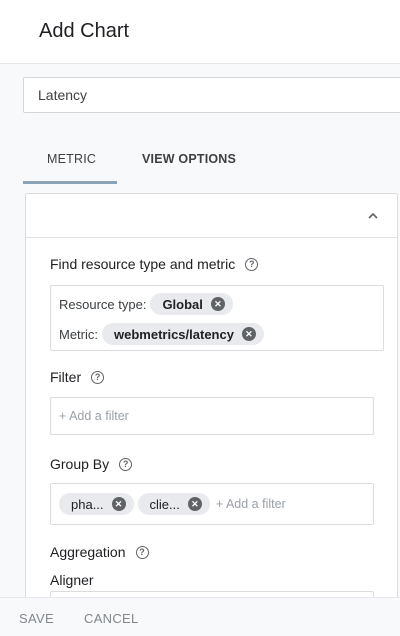 This screenshot has height=636, width=400. I want to click on aligner-label: Aligner, so click(72, 580).